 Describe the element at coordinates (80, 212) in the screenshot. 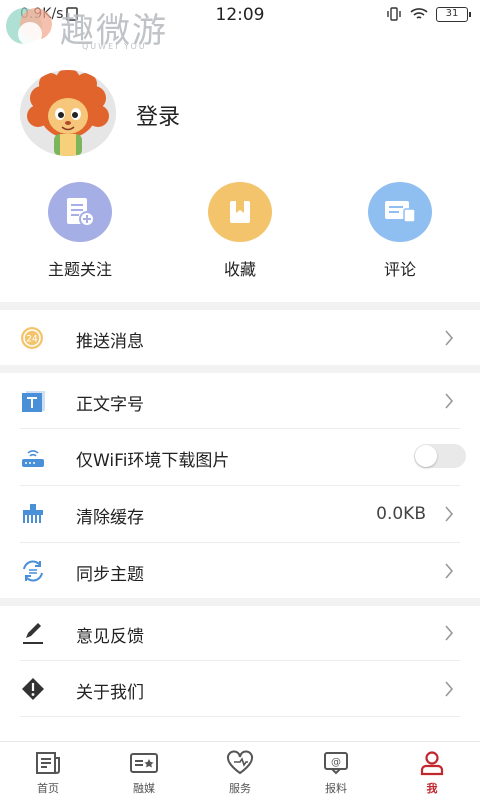

I see `subscribe-topic-icon` at that location.